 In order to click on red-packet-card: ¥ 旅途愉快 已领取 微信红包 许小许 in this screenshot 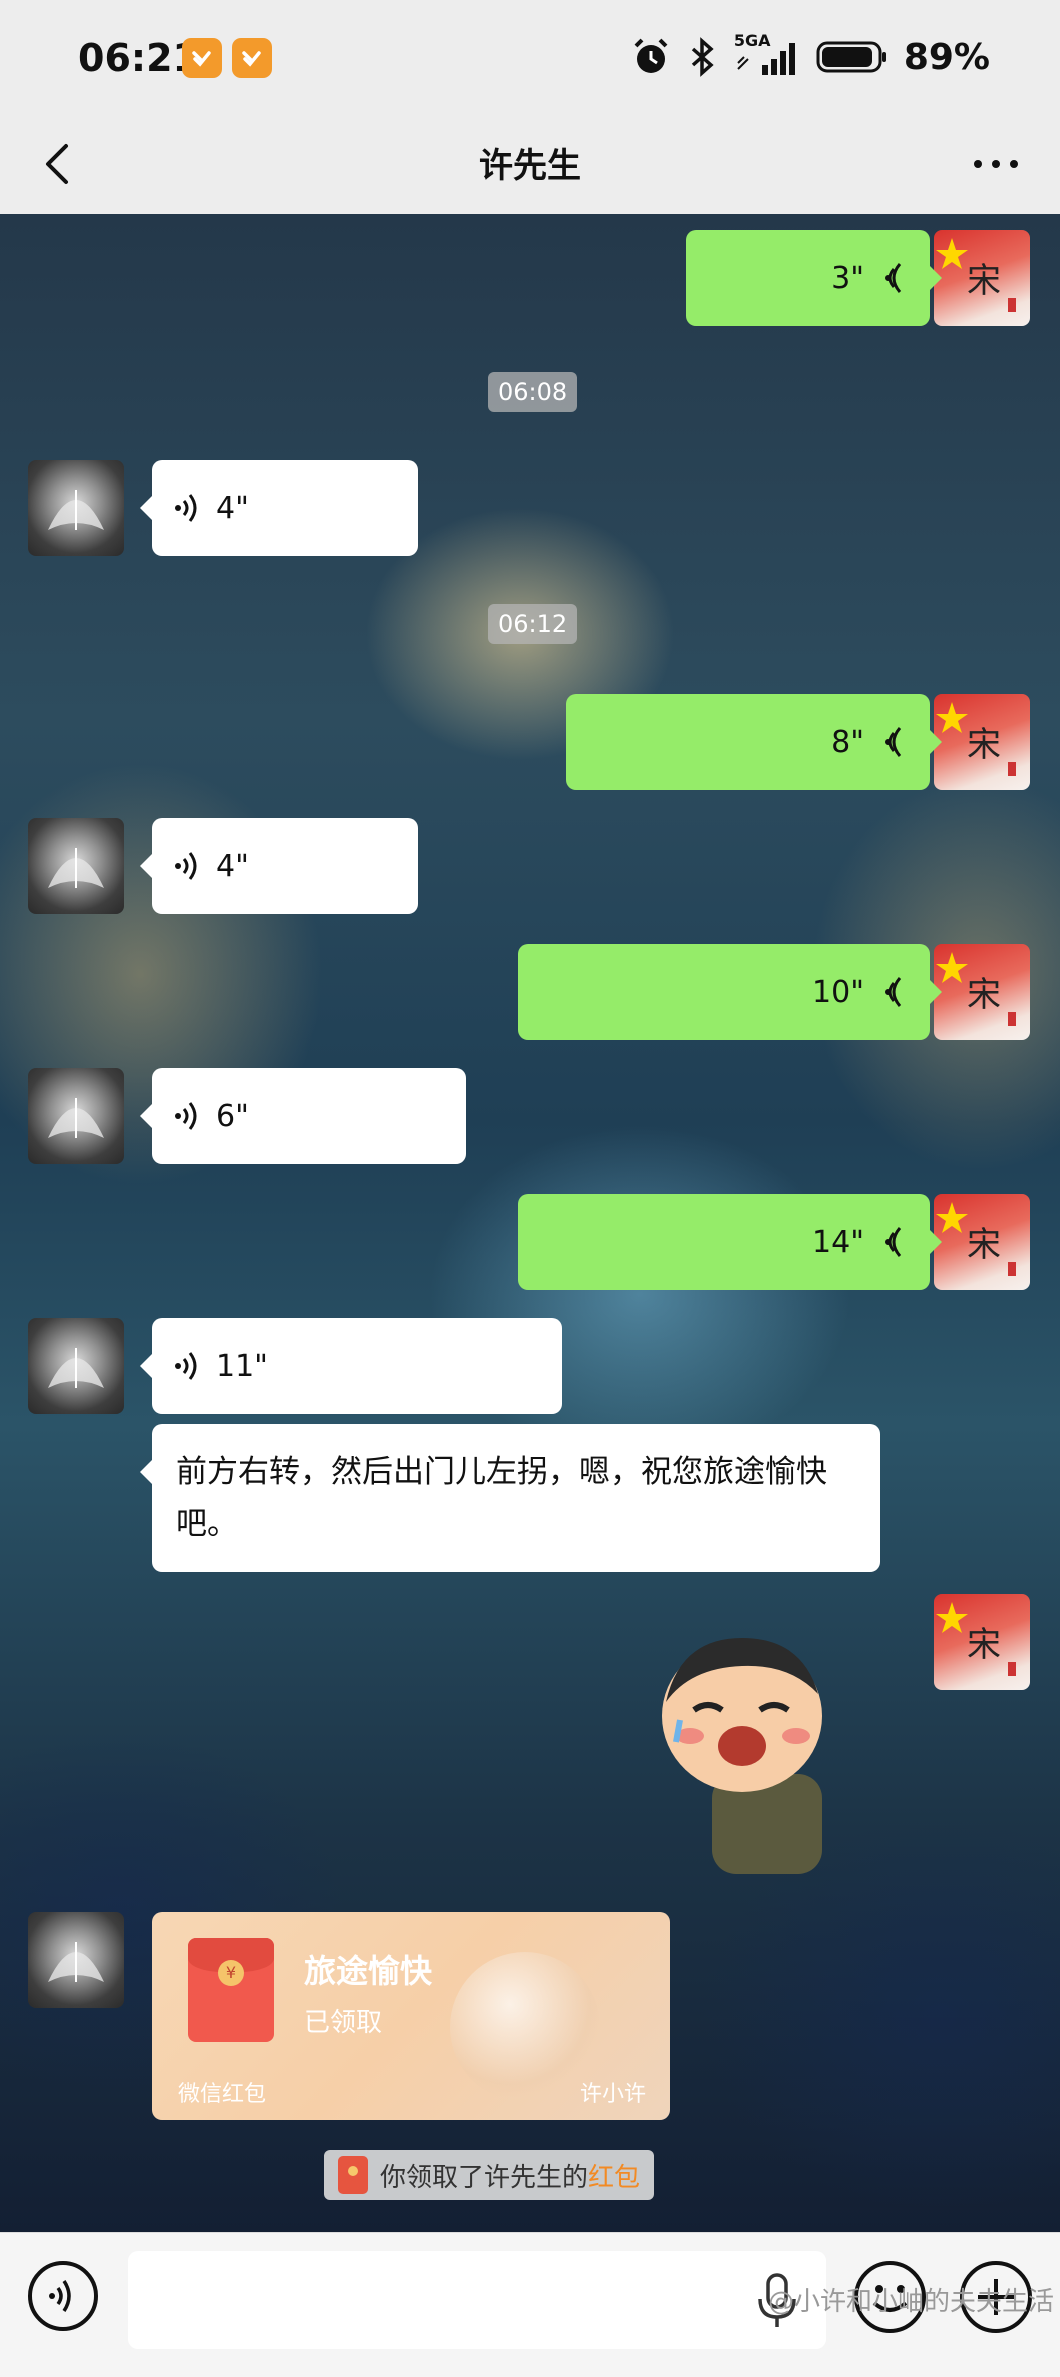, I will do `click(411, 2016)`.